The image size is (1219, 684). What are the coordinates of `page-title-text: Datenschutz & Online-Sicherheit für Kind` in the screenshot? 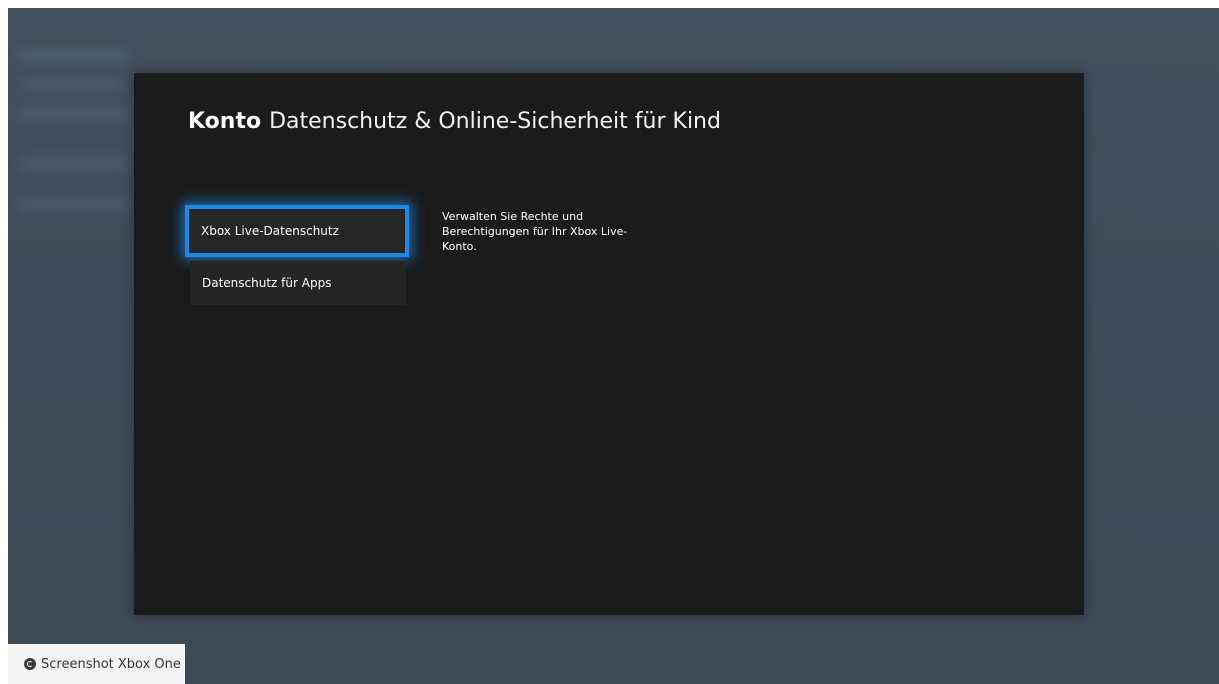 It's located at (495, 121).